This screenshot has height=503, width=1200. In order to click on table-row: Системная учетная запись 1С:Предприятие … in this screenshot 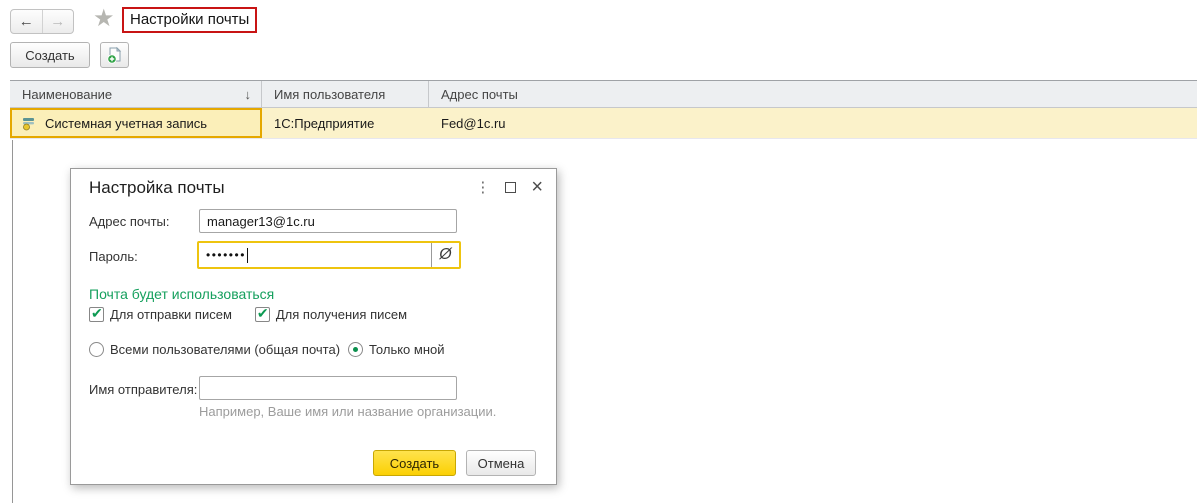, I will do `click(603, 123)`.